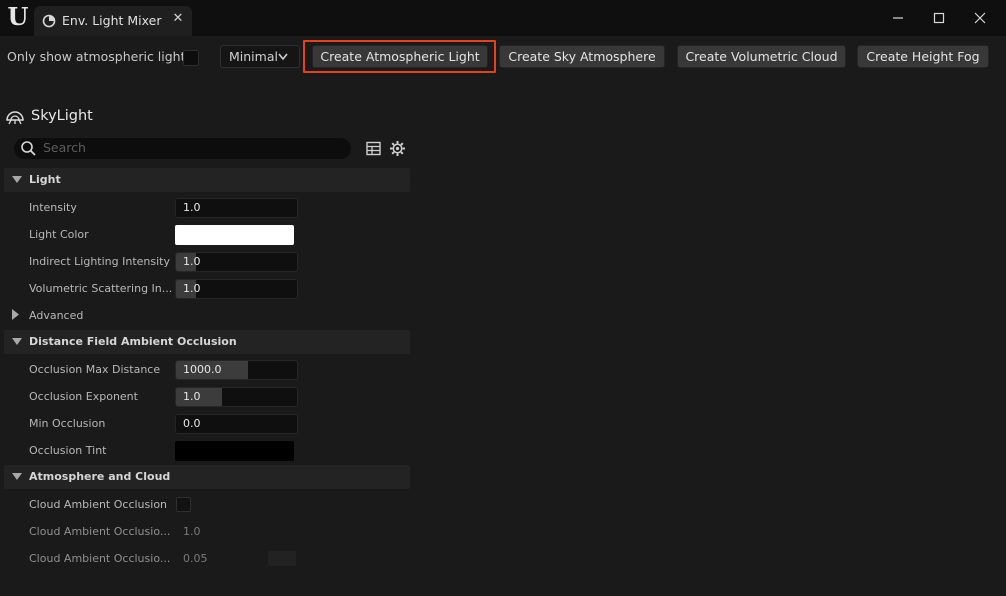 The image size is (1006, 596). I want to click on occlusion-max-distance-value: 1000.0, so click(202, 369).